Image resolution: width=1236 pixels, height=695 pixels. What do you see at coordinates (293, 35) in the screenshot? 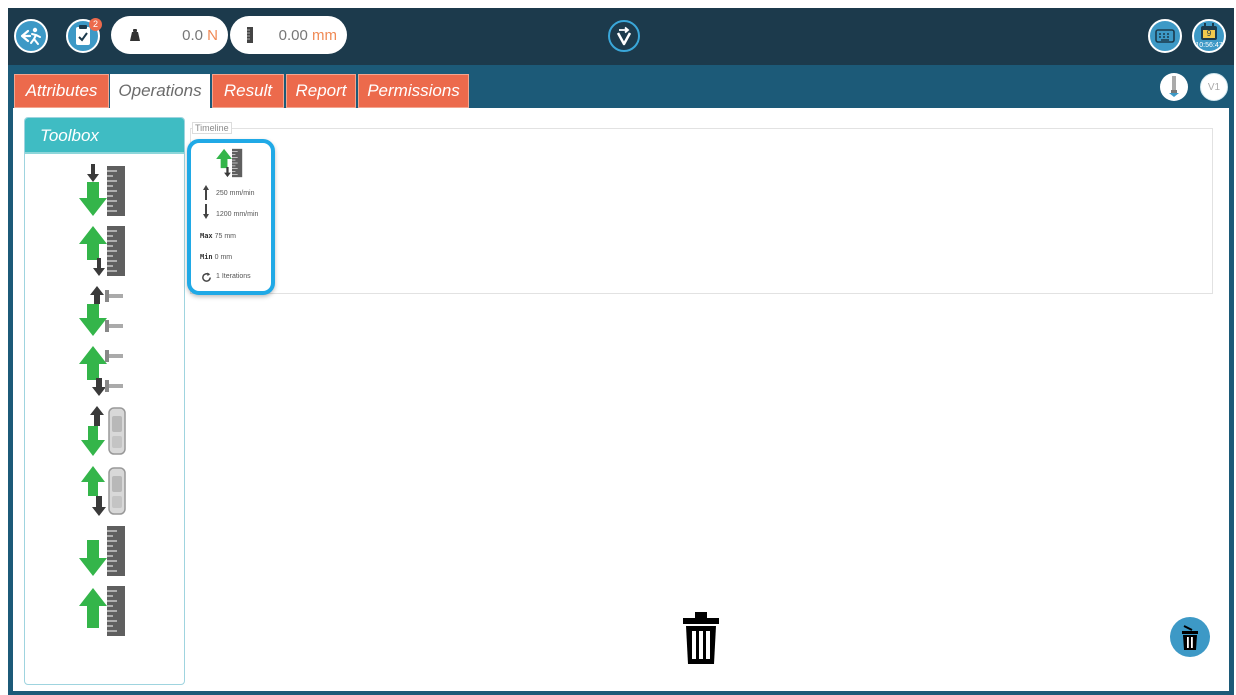
I see `position-value: 0.00` at bounding box center [293, 35].